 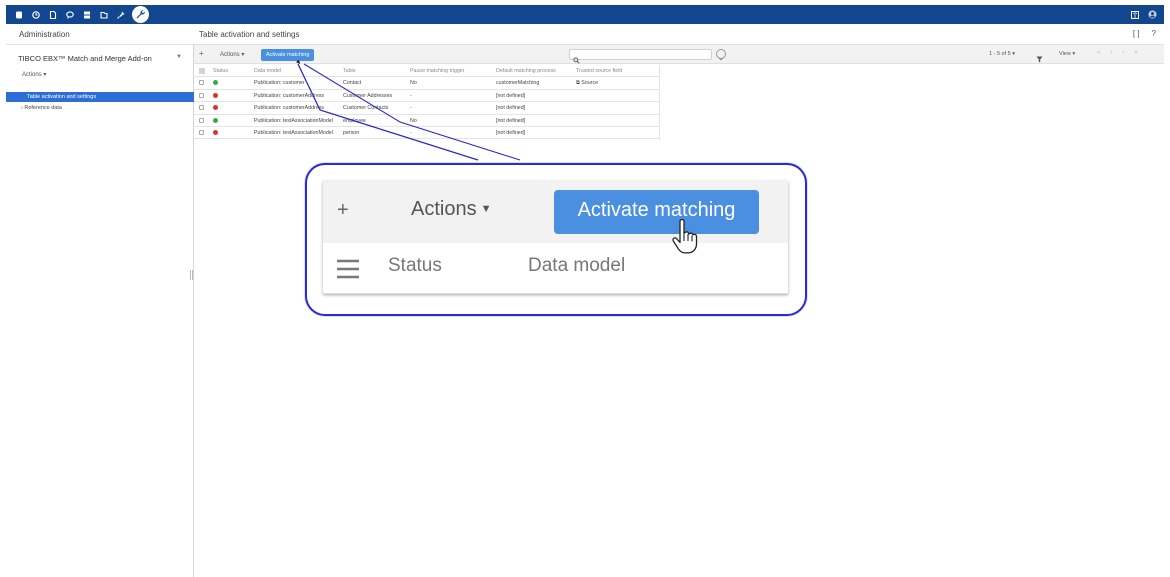 I want to click on pin-icon, so click(x=121, y=15).